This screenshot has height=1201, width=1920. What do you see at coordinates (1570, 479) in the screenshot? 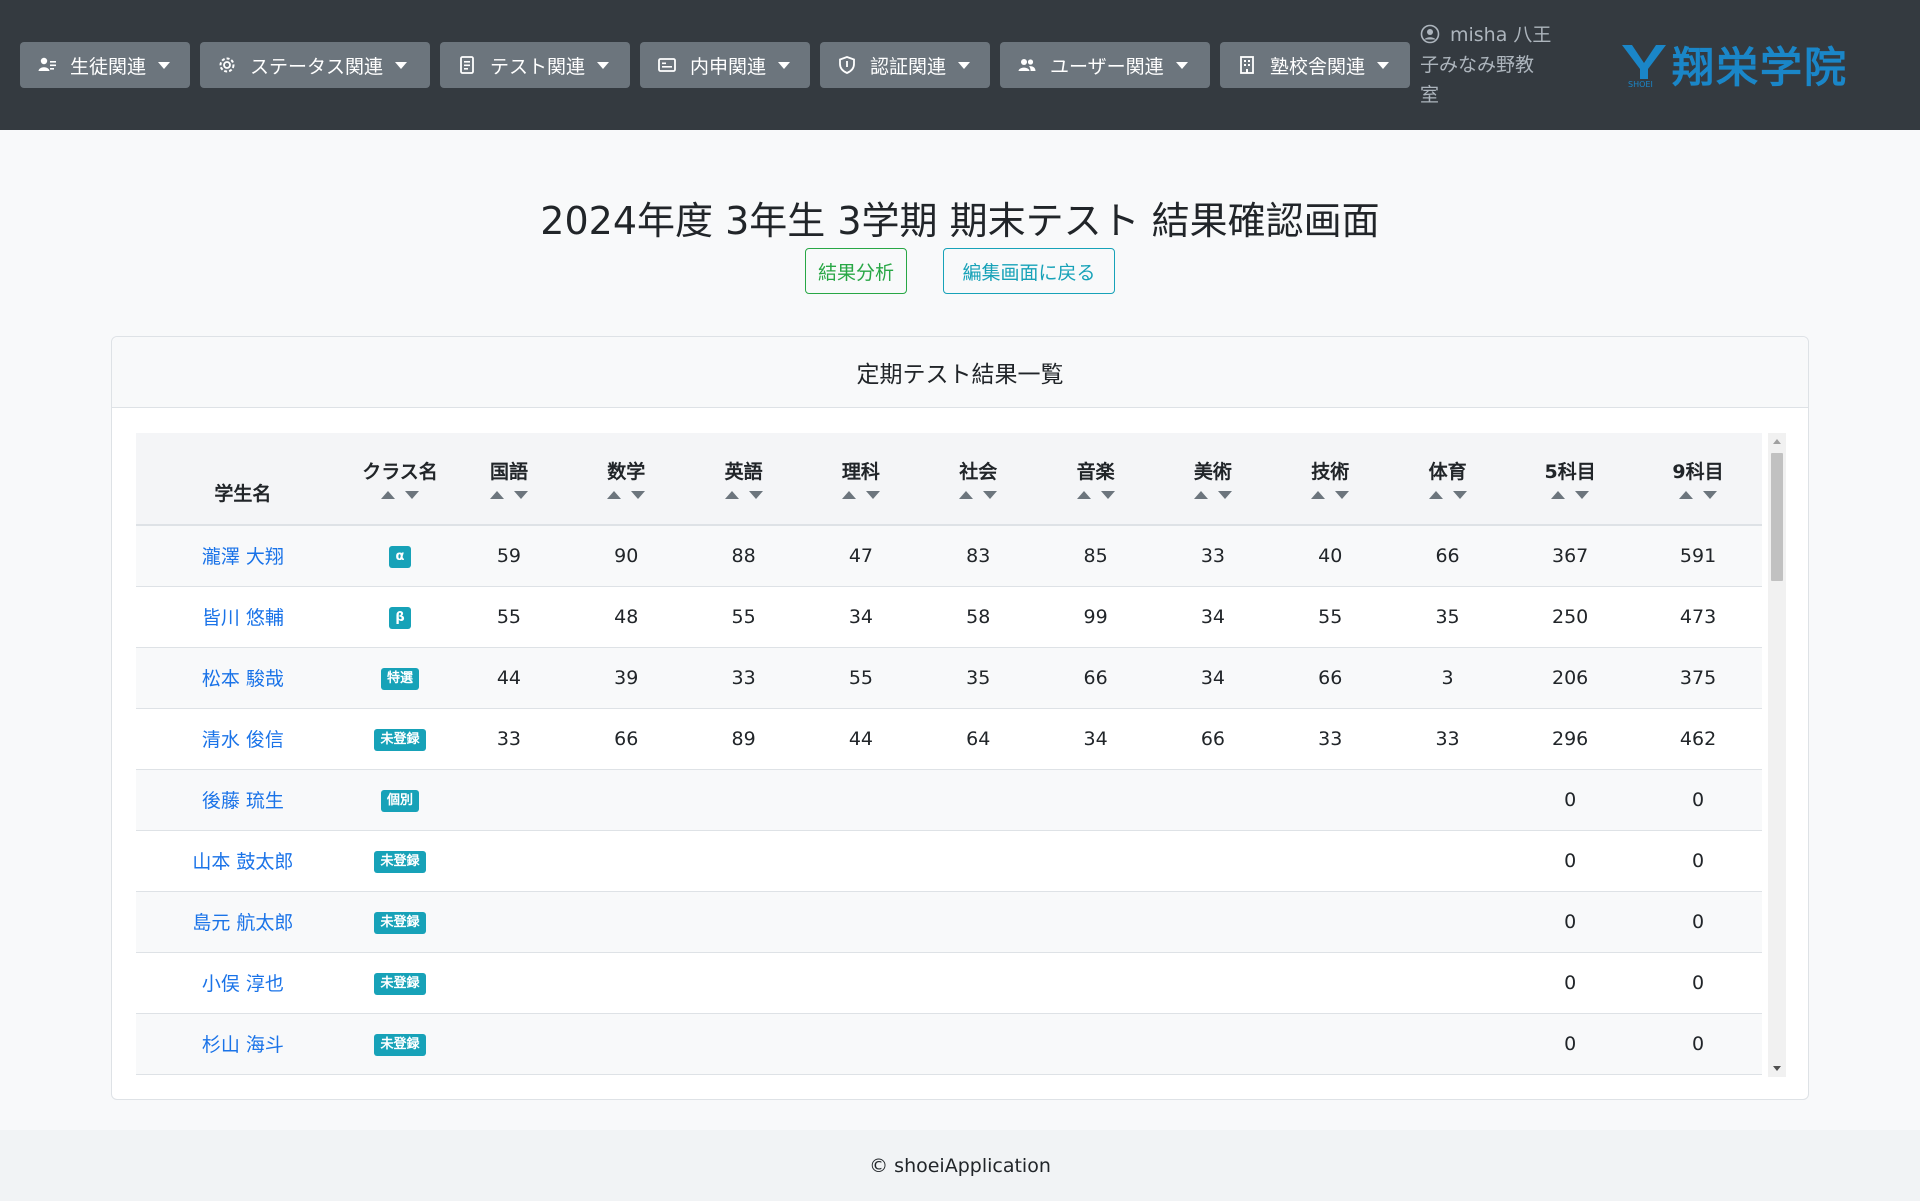
I see `column-header: 5科目` at bounding box center [1570, 479].